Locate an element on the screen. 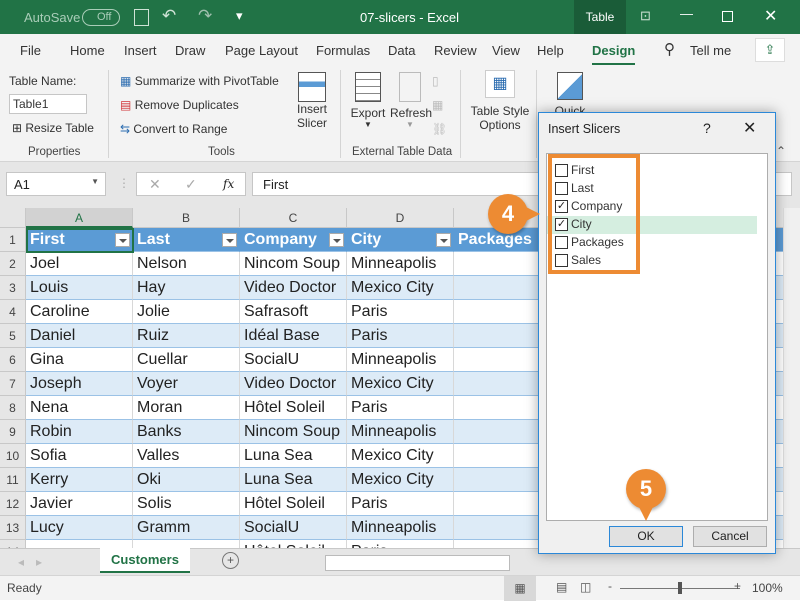 This screenshot has height=601, width=800. ribbon-display-icon: ⊡ is located at coordinates (645, 16).